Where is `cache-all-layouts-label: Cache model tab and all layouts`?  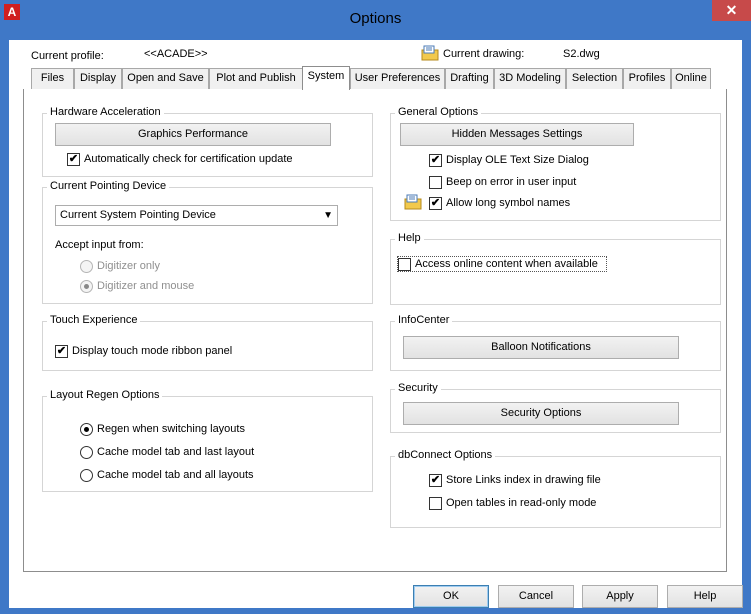 cache-all-layouts-label: Cache model tab and all layouts is located at coordinates (175, 475).